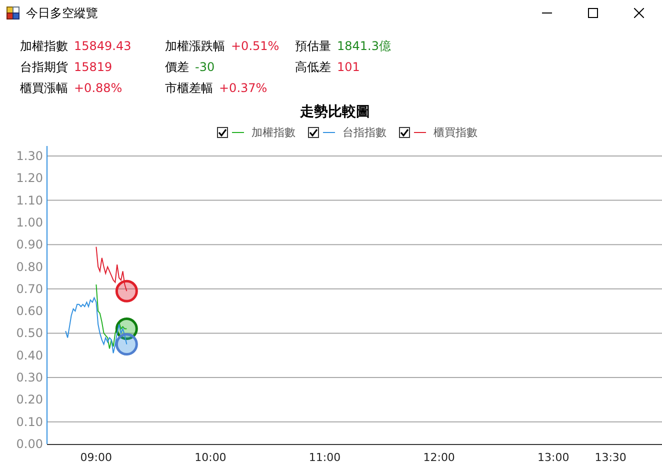 The width and height of the screenshot is (662, 472). What do you see at coordinates (96, 457) in the screenshot?
I see `x-tick-label: 09:00` at bounding box center [96, 457].